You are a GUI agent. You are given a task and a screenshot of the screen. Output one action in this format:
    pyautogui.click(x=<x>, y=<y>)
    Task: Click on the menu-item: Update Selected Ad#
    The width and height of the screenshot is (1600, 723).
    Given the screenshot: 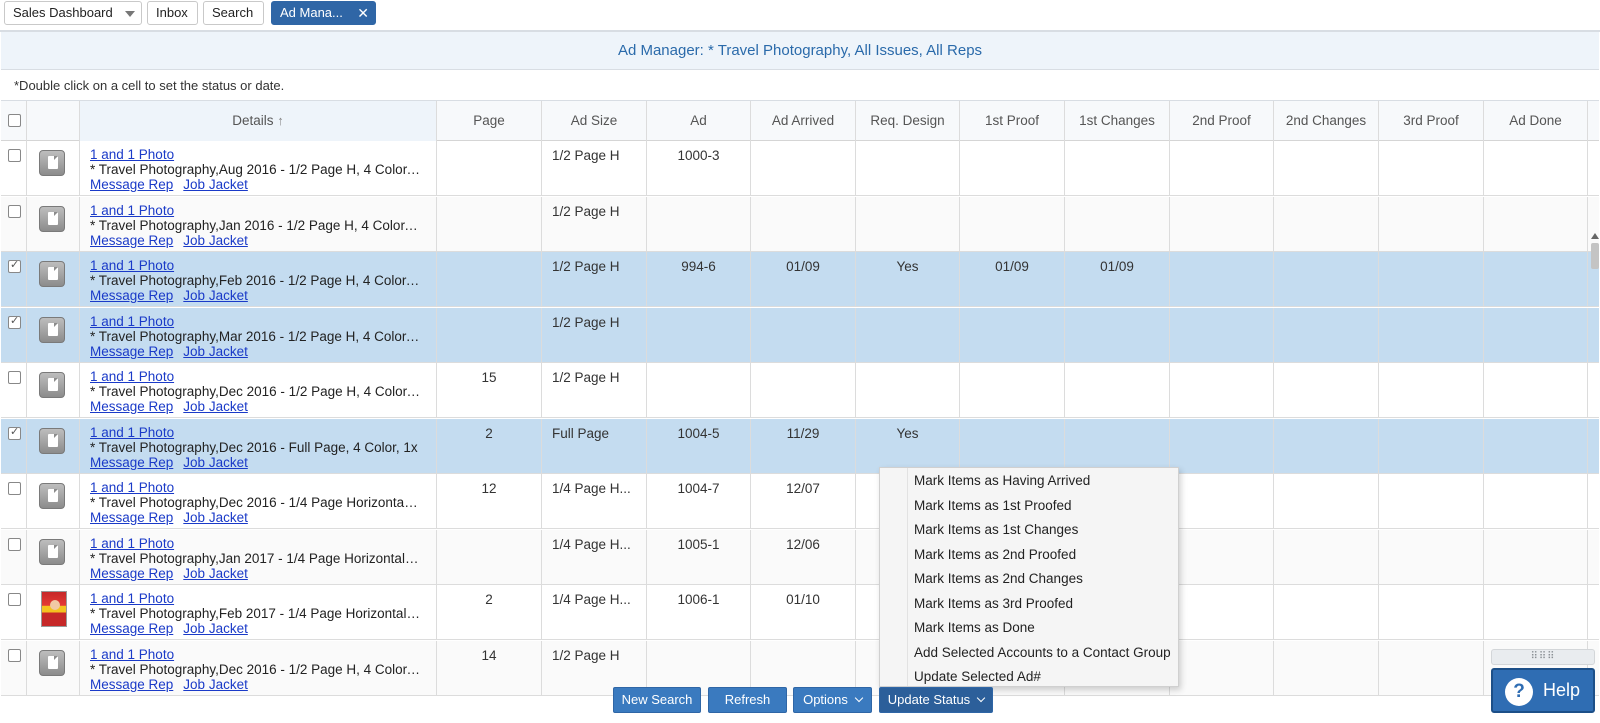 What is the action you would take?
    pyautogui.click(x=977, y=676)
    